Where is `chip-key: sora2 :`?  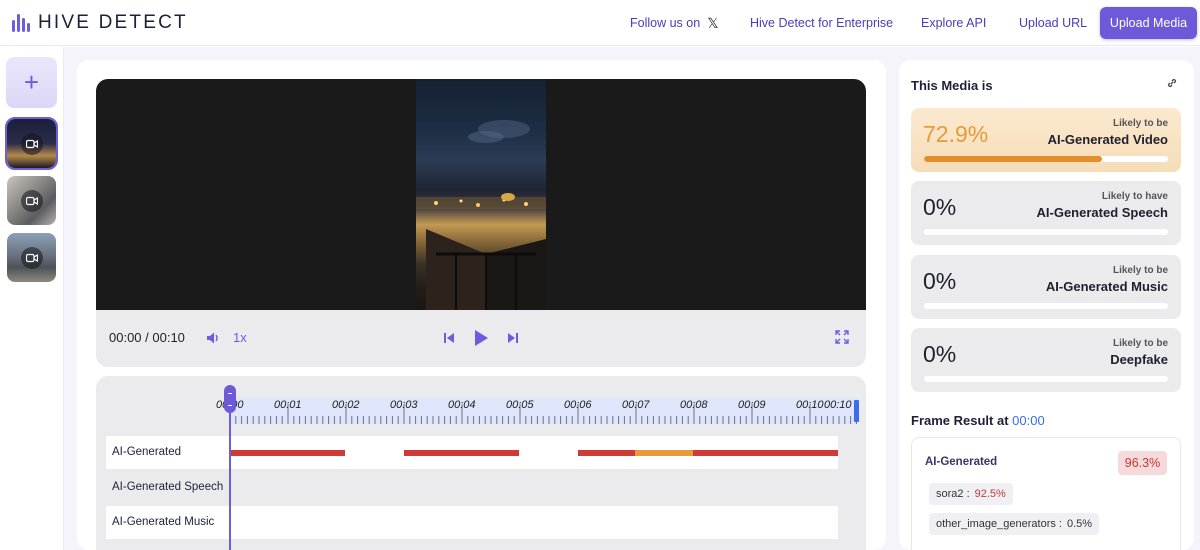 chip-key: sora2 : is located at coordinates (953, 494).